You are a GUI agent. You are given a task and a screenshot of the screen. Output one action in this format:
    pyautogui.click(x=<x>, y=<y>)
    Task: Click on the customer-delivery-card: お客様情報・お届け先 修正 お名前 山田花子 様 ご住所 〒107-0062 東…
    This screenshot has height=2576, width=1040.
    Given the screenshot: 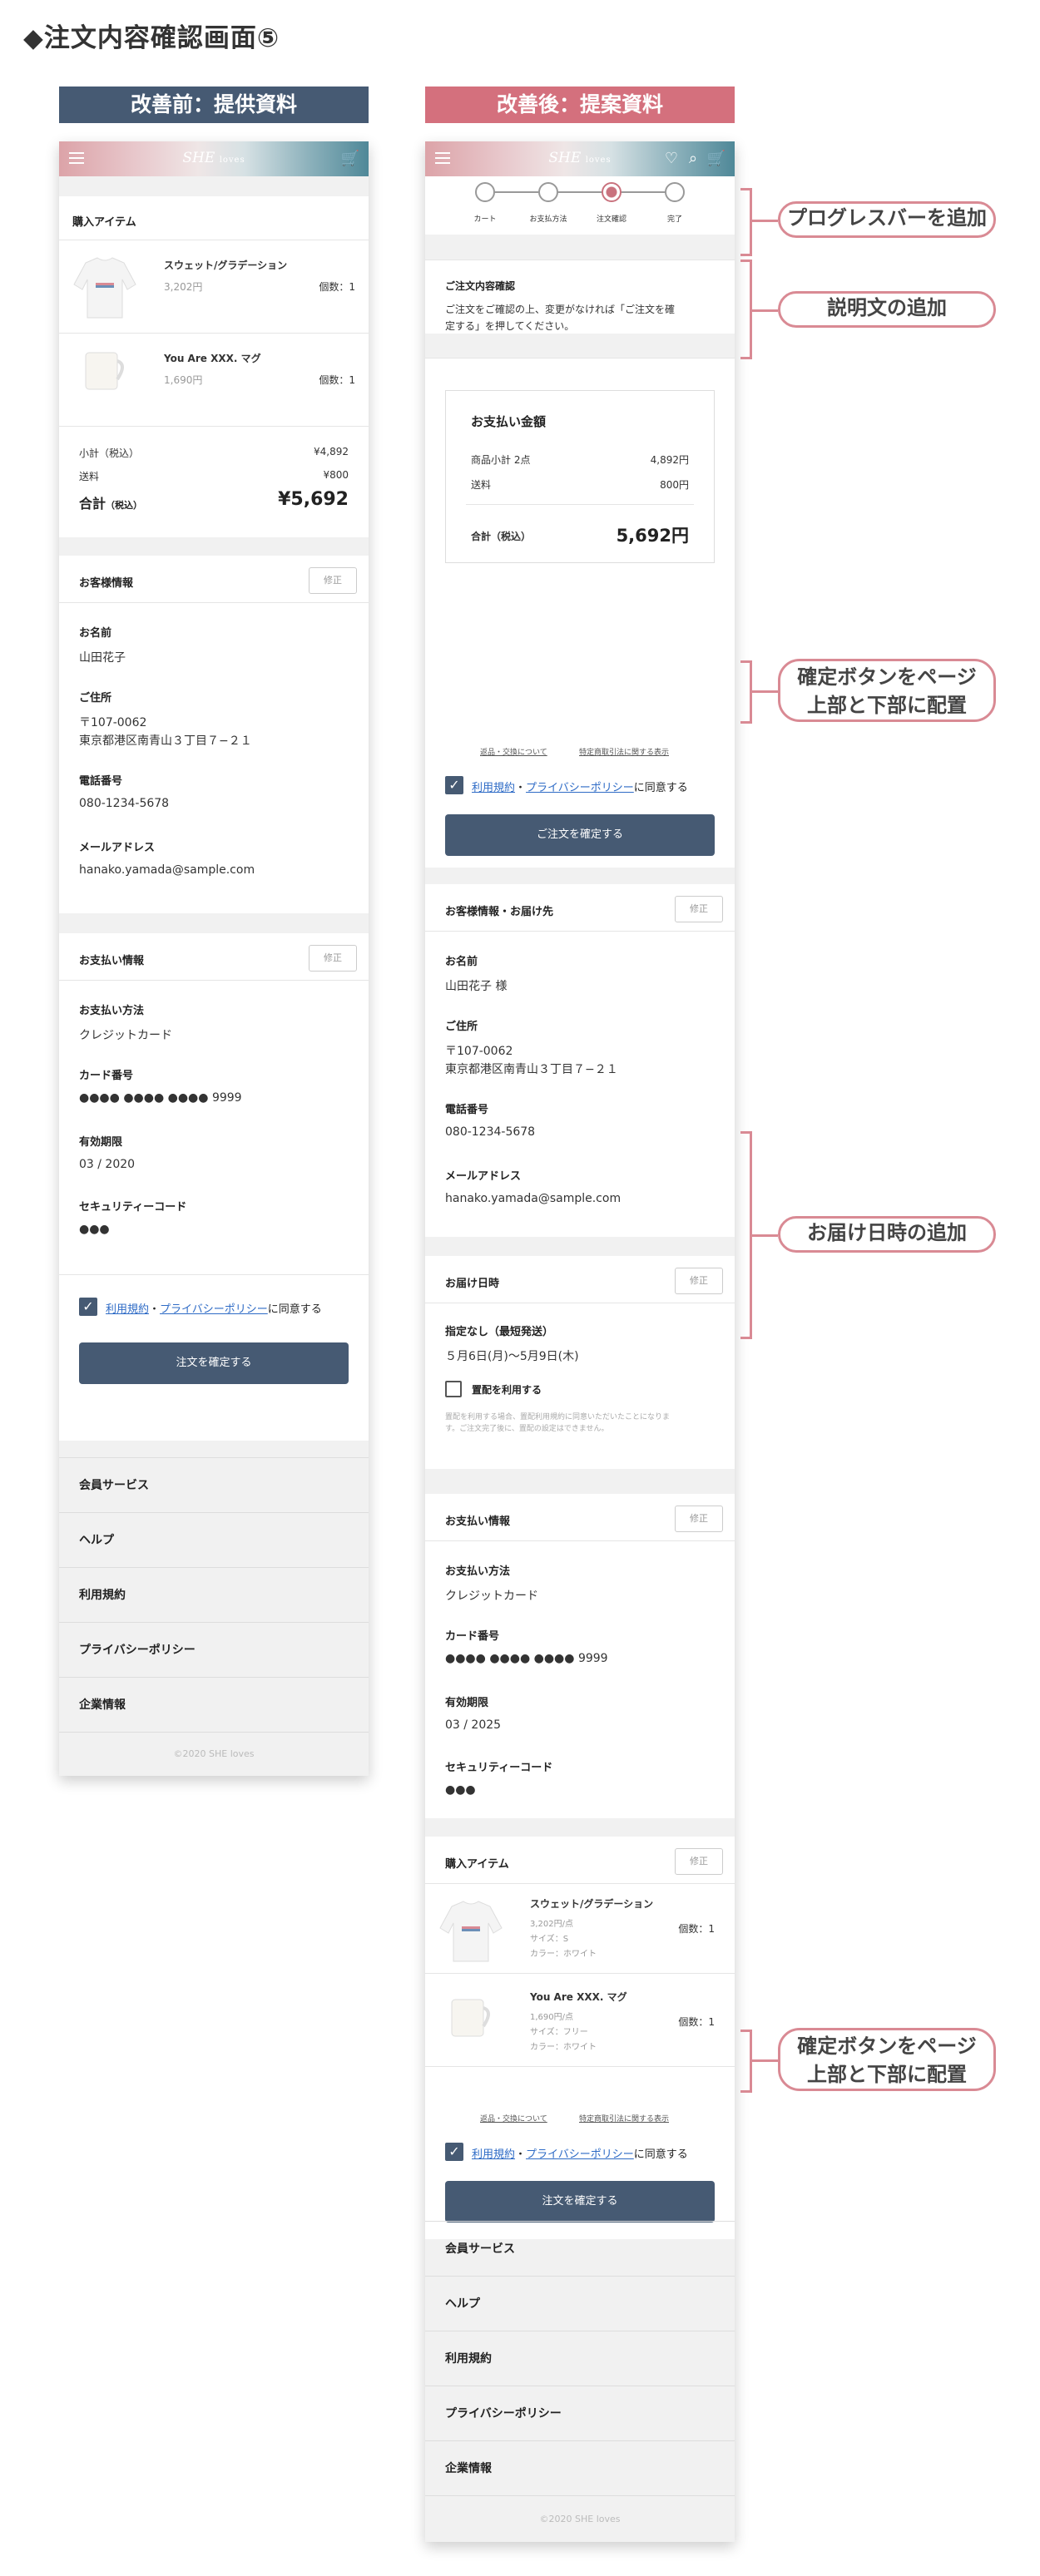 What is the action you would take?
    pyautogui.click(x=580, y=1060)
    